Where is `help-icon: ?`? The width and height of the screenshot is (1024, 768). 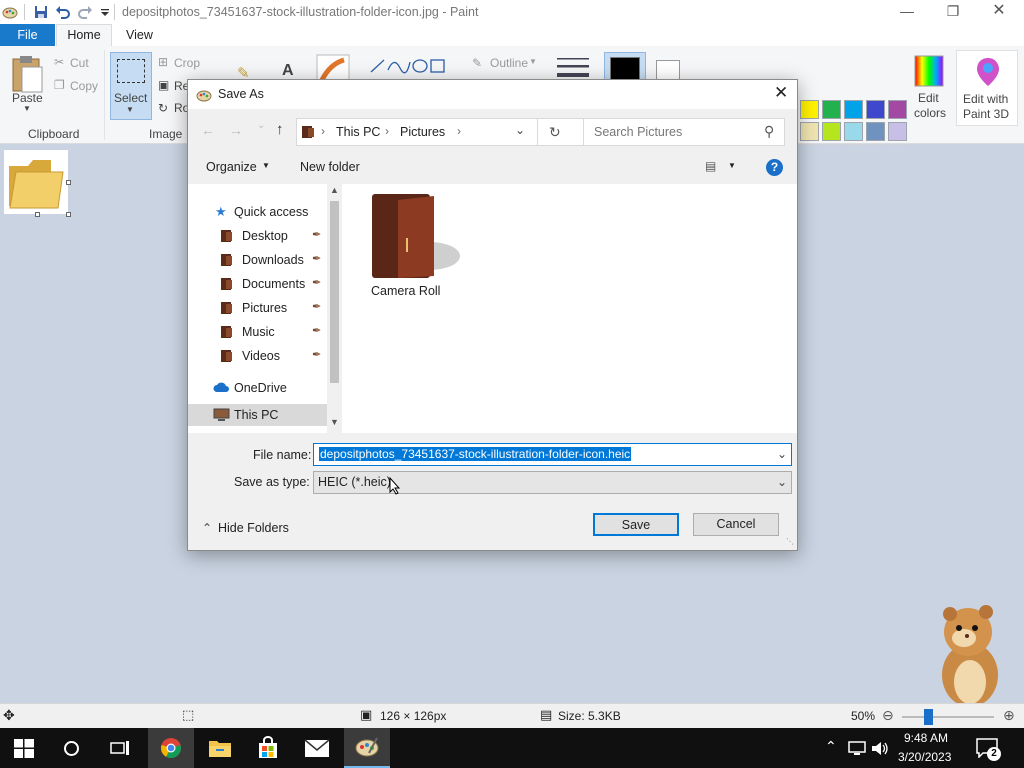
help-icon: ? is located at coordinates (774, 167).